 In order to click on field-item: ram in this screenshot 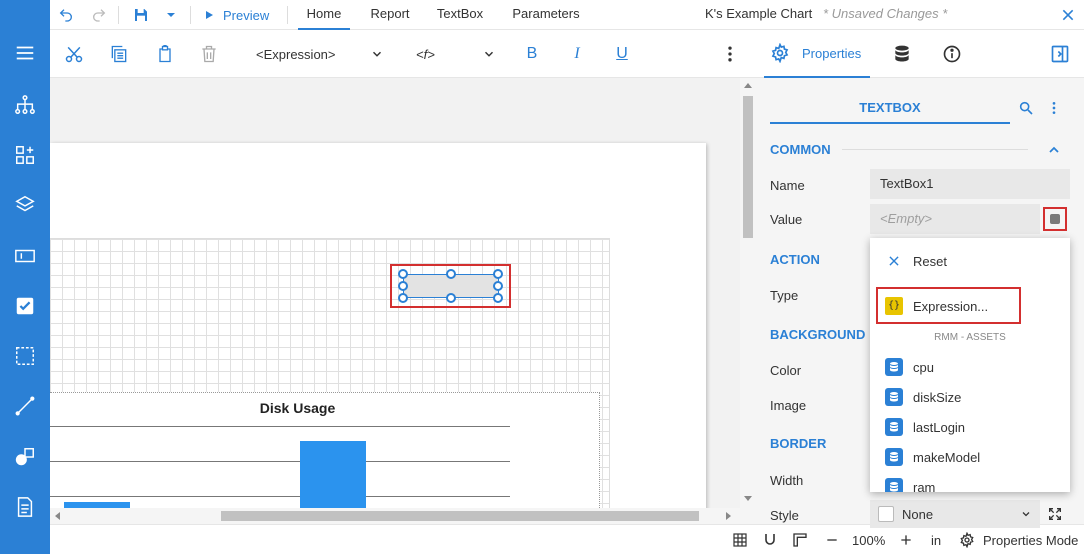, I will do `click(970, 482)`.